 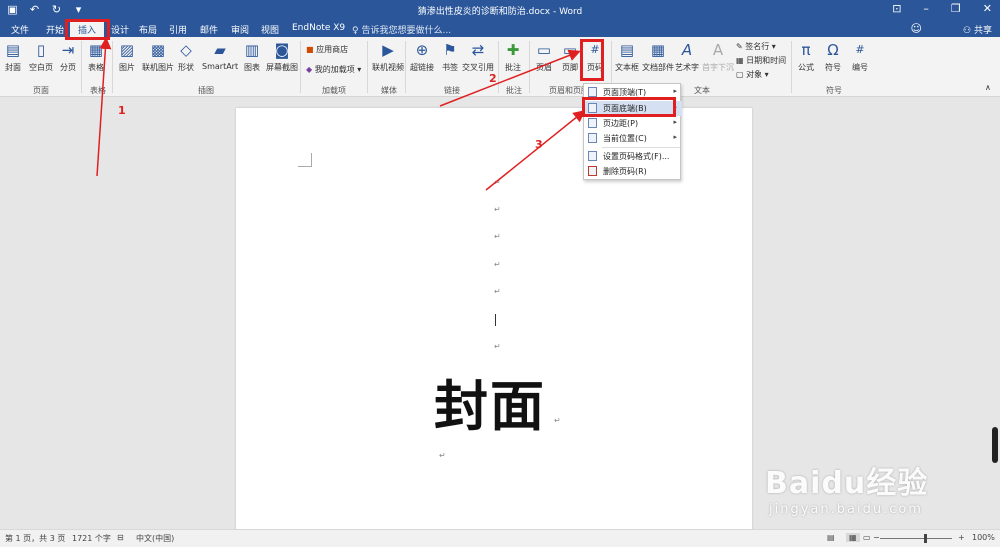 I want to click on window-title: 猜渗出性皮炎的诊断和防治.docx - Word, so click(x=500, y=12).